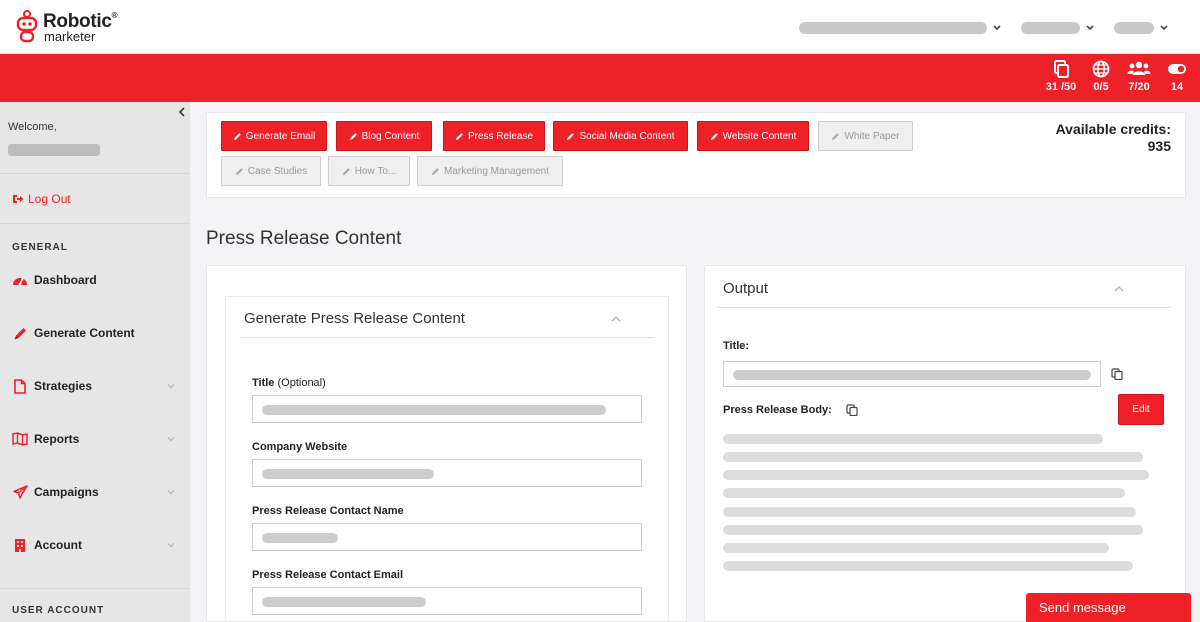 The image size is (1200, 622). I want to click on company-website-label: Company Website, so click(300, 447).